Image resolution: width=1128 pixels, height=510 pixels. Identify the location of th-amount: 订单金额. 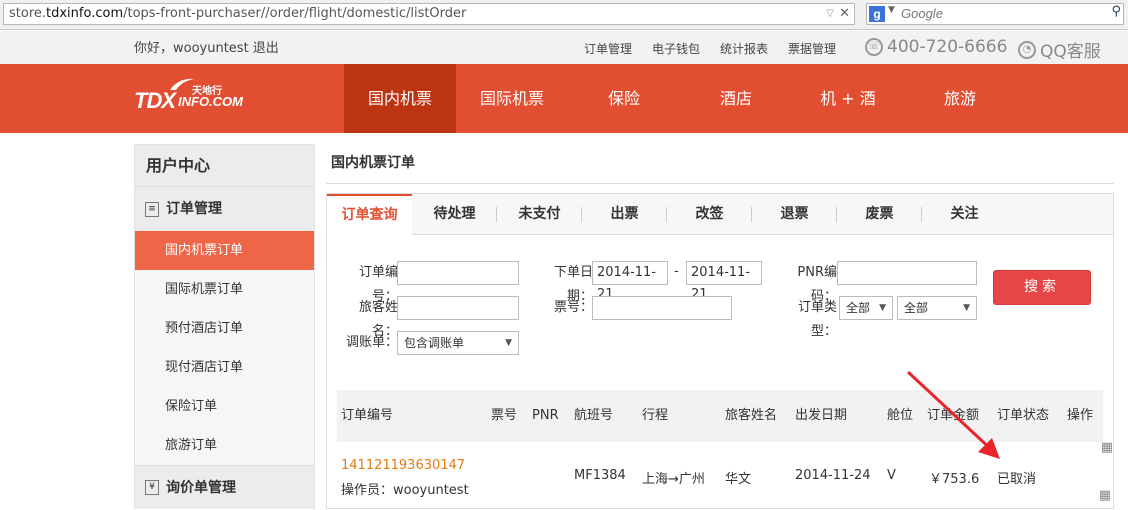
(953, 415).